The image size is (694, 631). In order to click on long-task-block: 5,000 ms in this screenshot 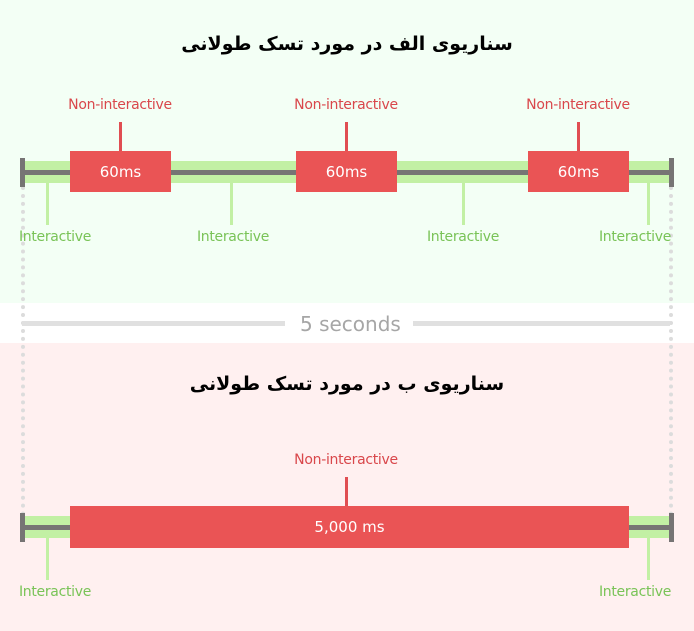, I will do `click(349, 527)`.